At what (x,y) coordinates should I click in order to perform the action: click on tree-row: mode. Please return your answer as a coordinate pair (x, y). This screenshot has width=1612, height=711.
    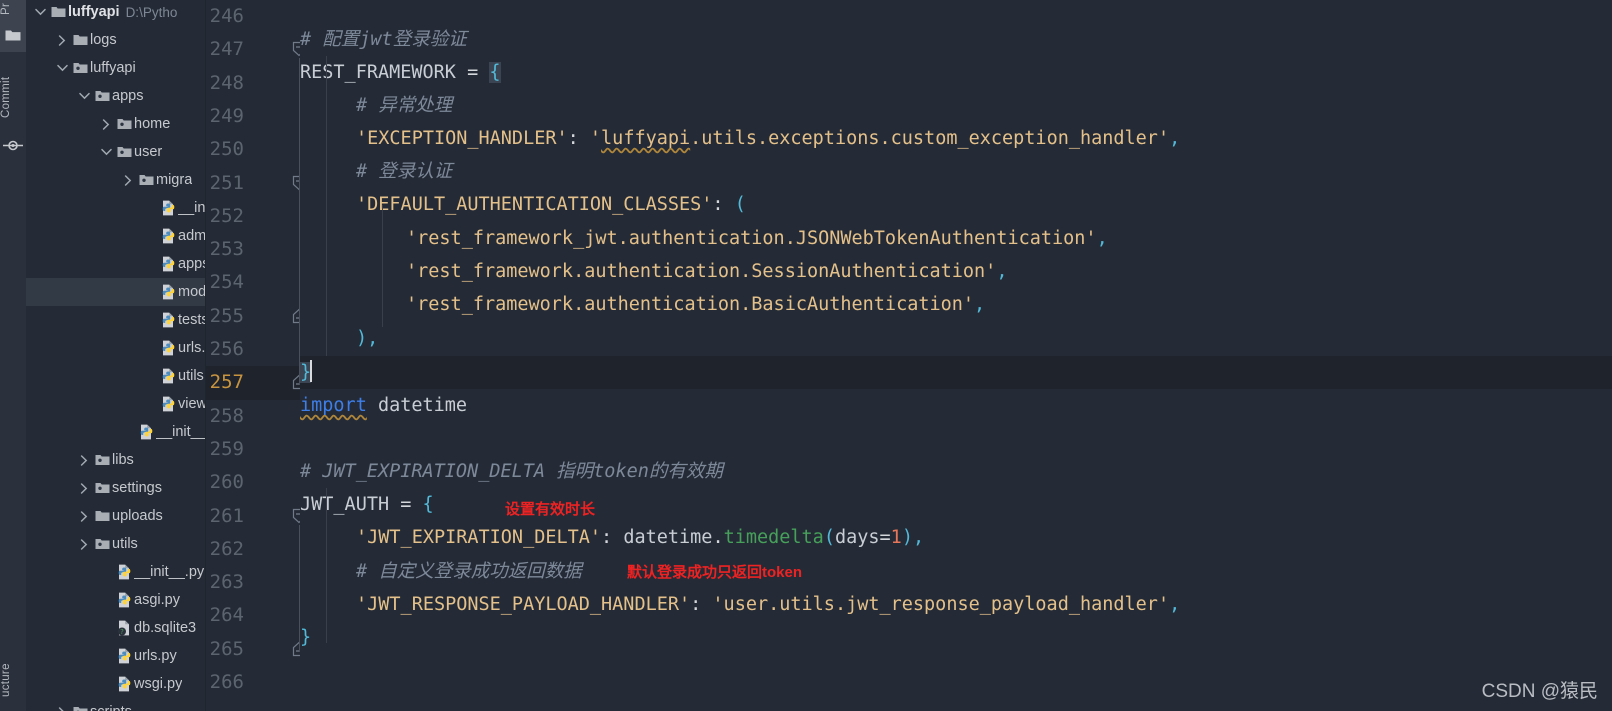
    Looking at the image, I should click on (116, 292).